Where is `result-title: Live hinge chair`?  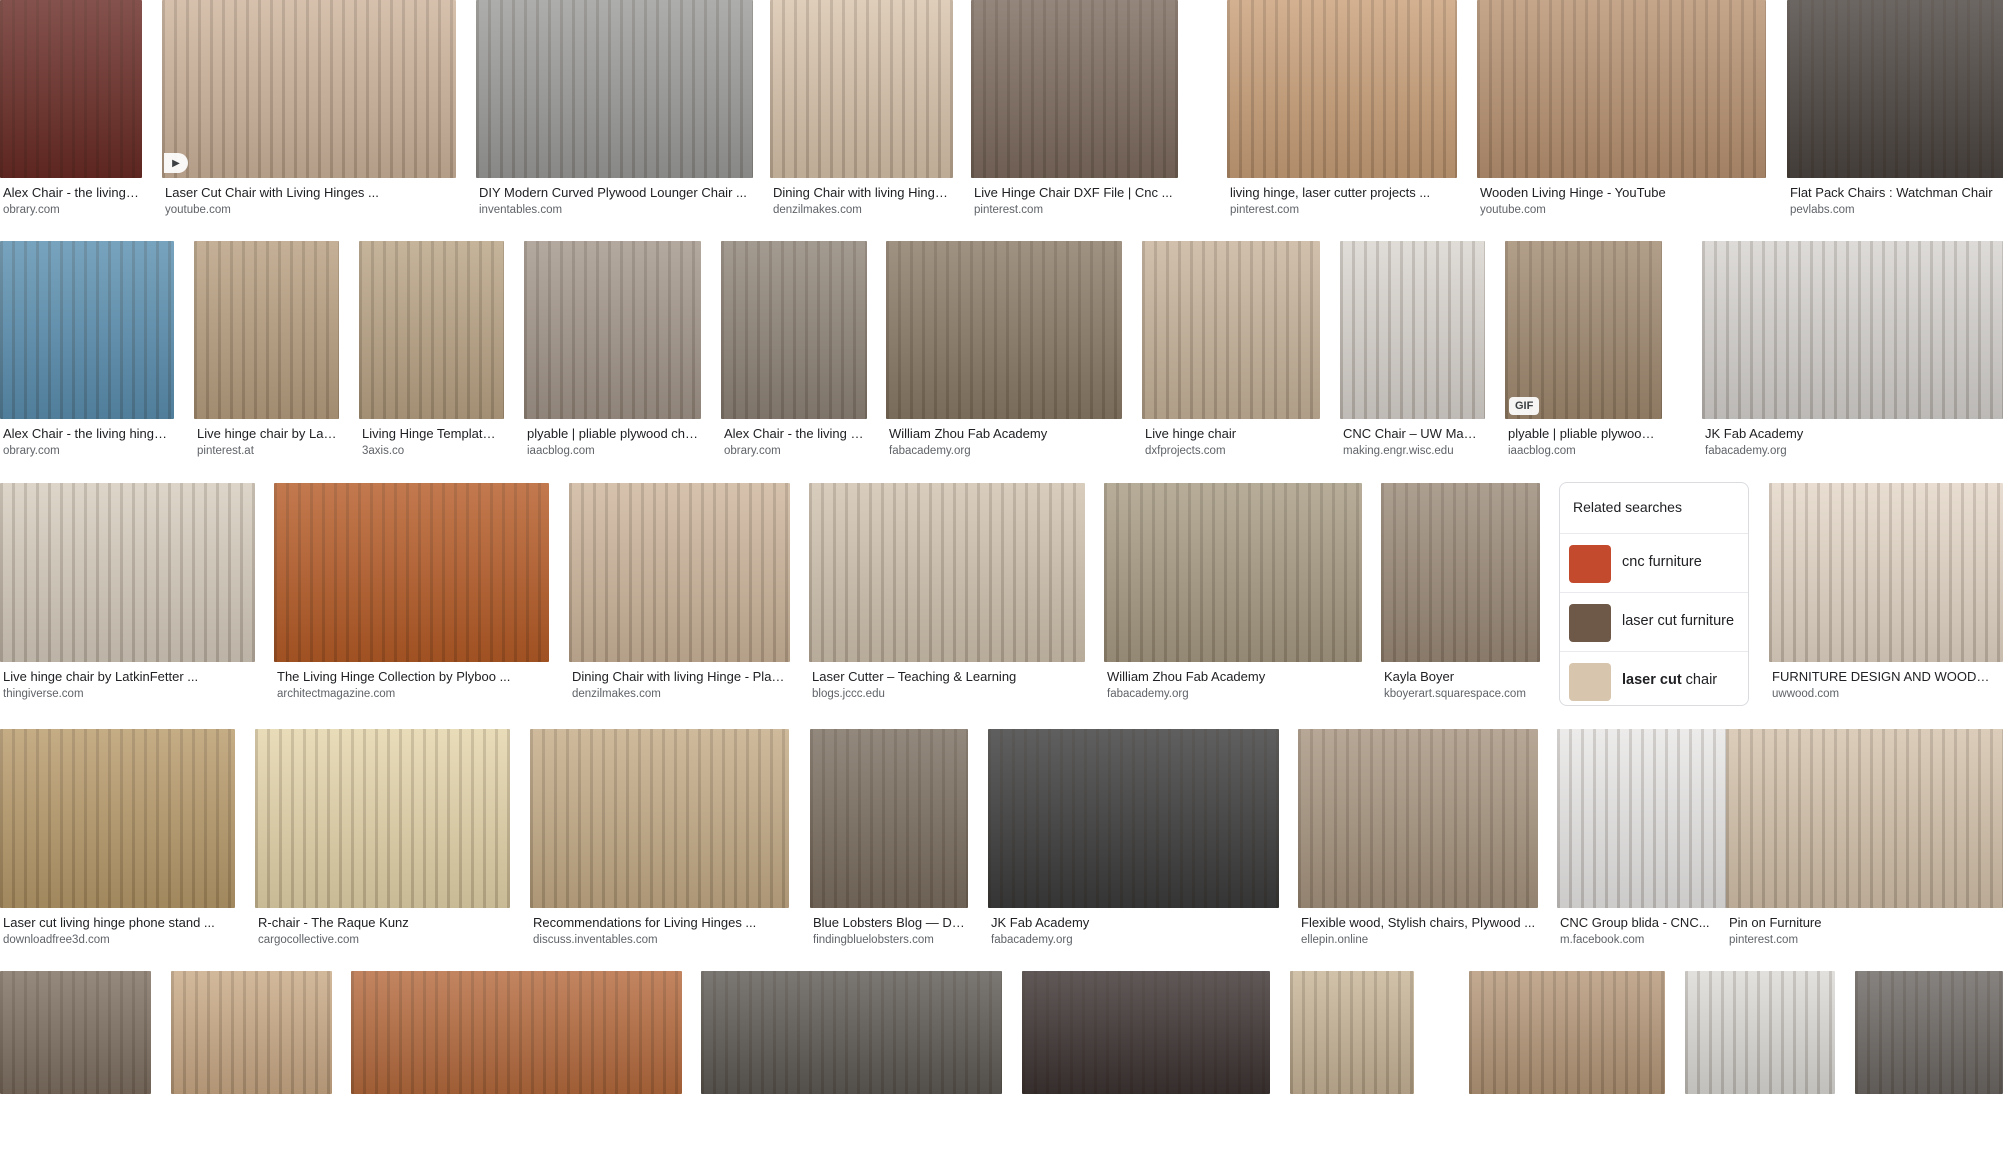
result-title: Live hinge chair is located at coordinates (1231, 434).